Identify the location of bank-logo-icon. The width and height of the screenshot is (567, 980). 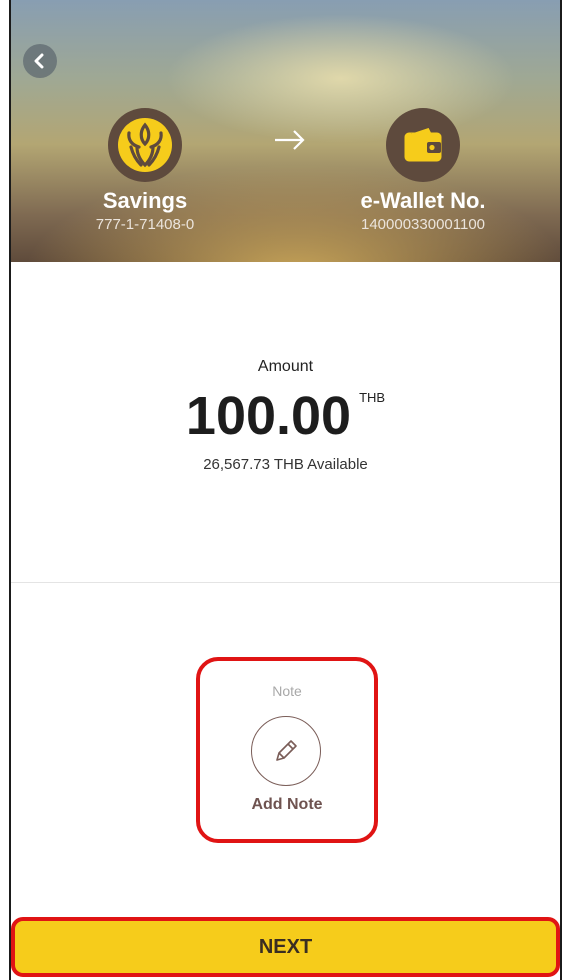
(145, 145).